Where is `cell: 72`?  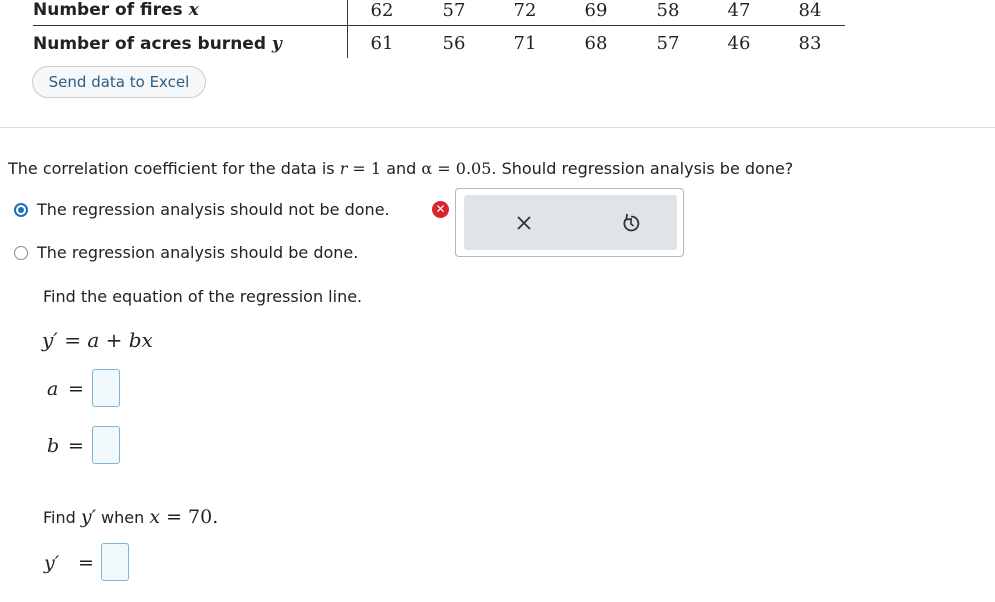 cell: 72 is located at coordinates (525, 10).